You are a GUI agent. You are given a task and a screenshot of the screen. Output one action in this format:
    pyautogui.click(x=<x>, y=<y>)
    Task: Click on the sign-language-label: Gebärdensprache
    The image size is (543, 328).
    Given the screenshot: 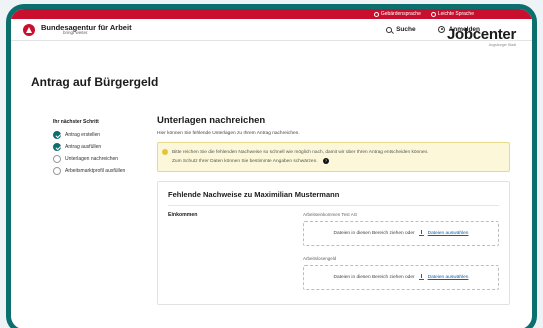 What is the action you would take?
    pyautogui.click(x=400, y=14)
    